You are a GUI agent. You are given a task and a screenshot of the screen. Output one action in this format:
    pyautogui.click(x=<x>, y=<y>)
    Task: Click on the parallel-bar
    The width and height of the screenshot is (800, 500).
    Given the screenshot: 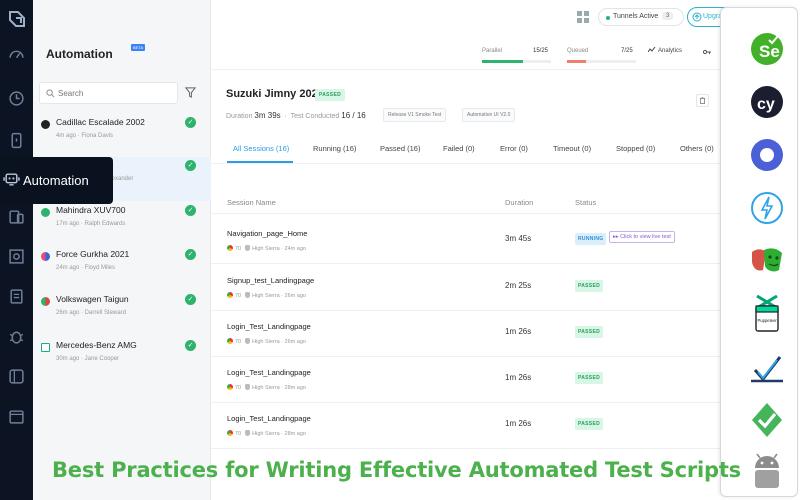 What is the action you would take?
    pyautogui.click(x=516, y=61)
    